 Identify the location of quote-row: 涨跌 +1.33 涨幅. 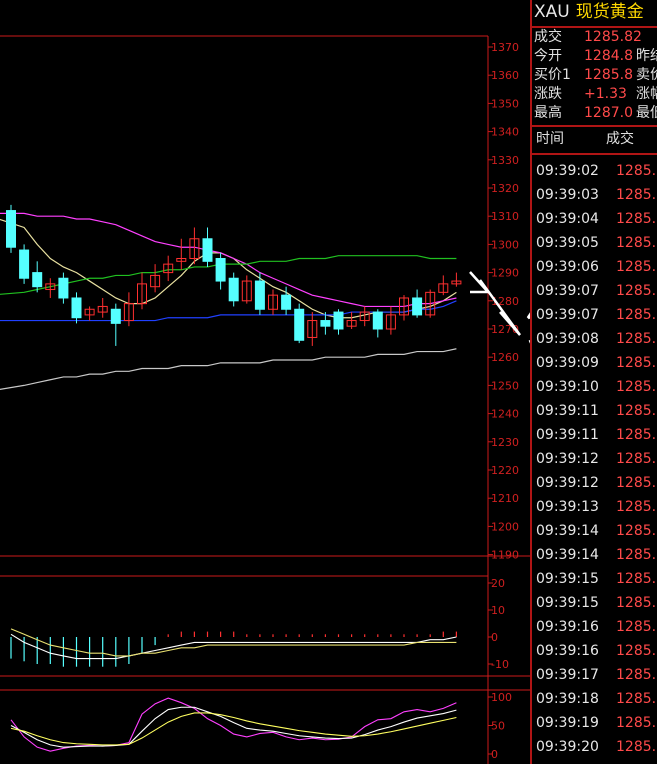
(594, 94).